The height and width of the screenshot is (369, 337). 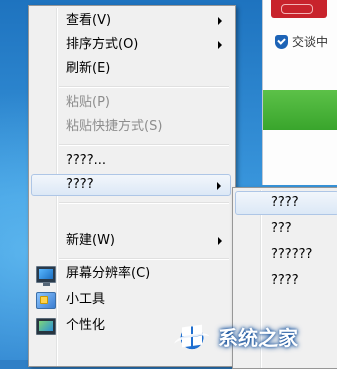 I want to click on menu-item-label: ????, so click(x=80, y=184).